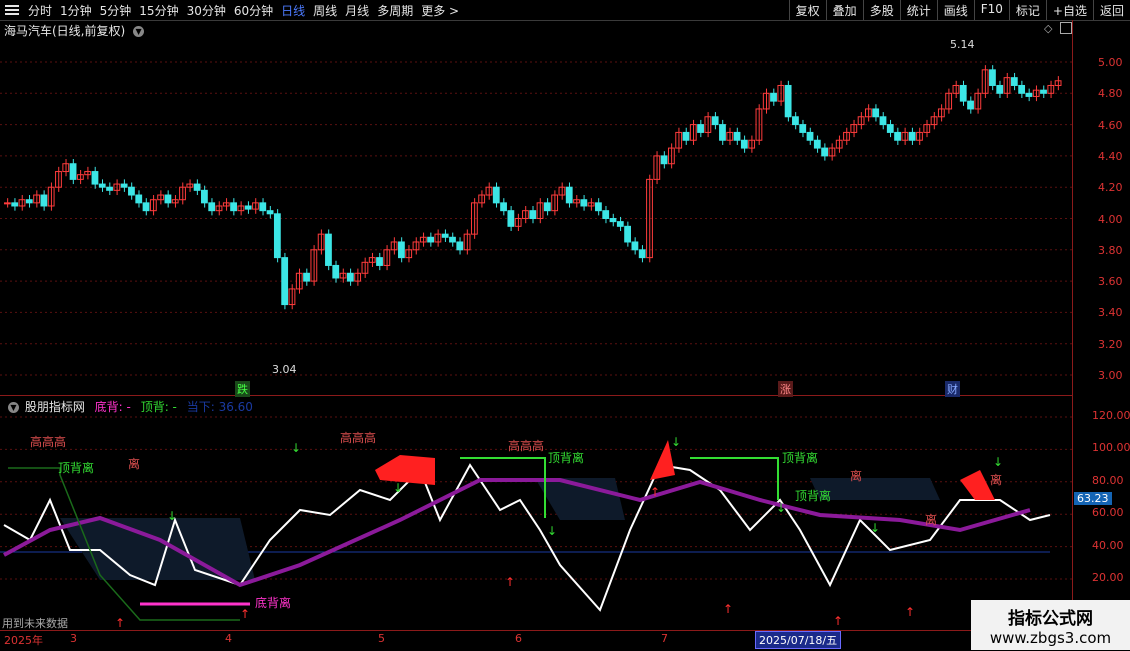 This screenshot has width=1130, height=651. What do you see at coordinates (206, 10) in the screenshot?
I see `tab-period-4: 30分钟` at bounding box center [206, 10].